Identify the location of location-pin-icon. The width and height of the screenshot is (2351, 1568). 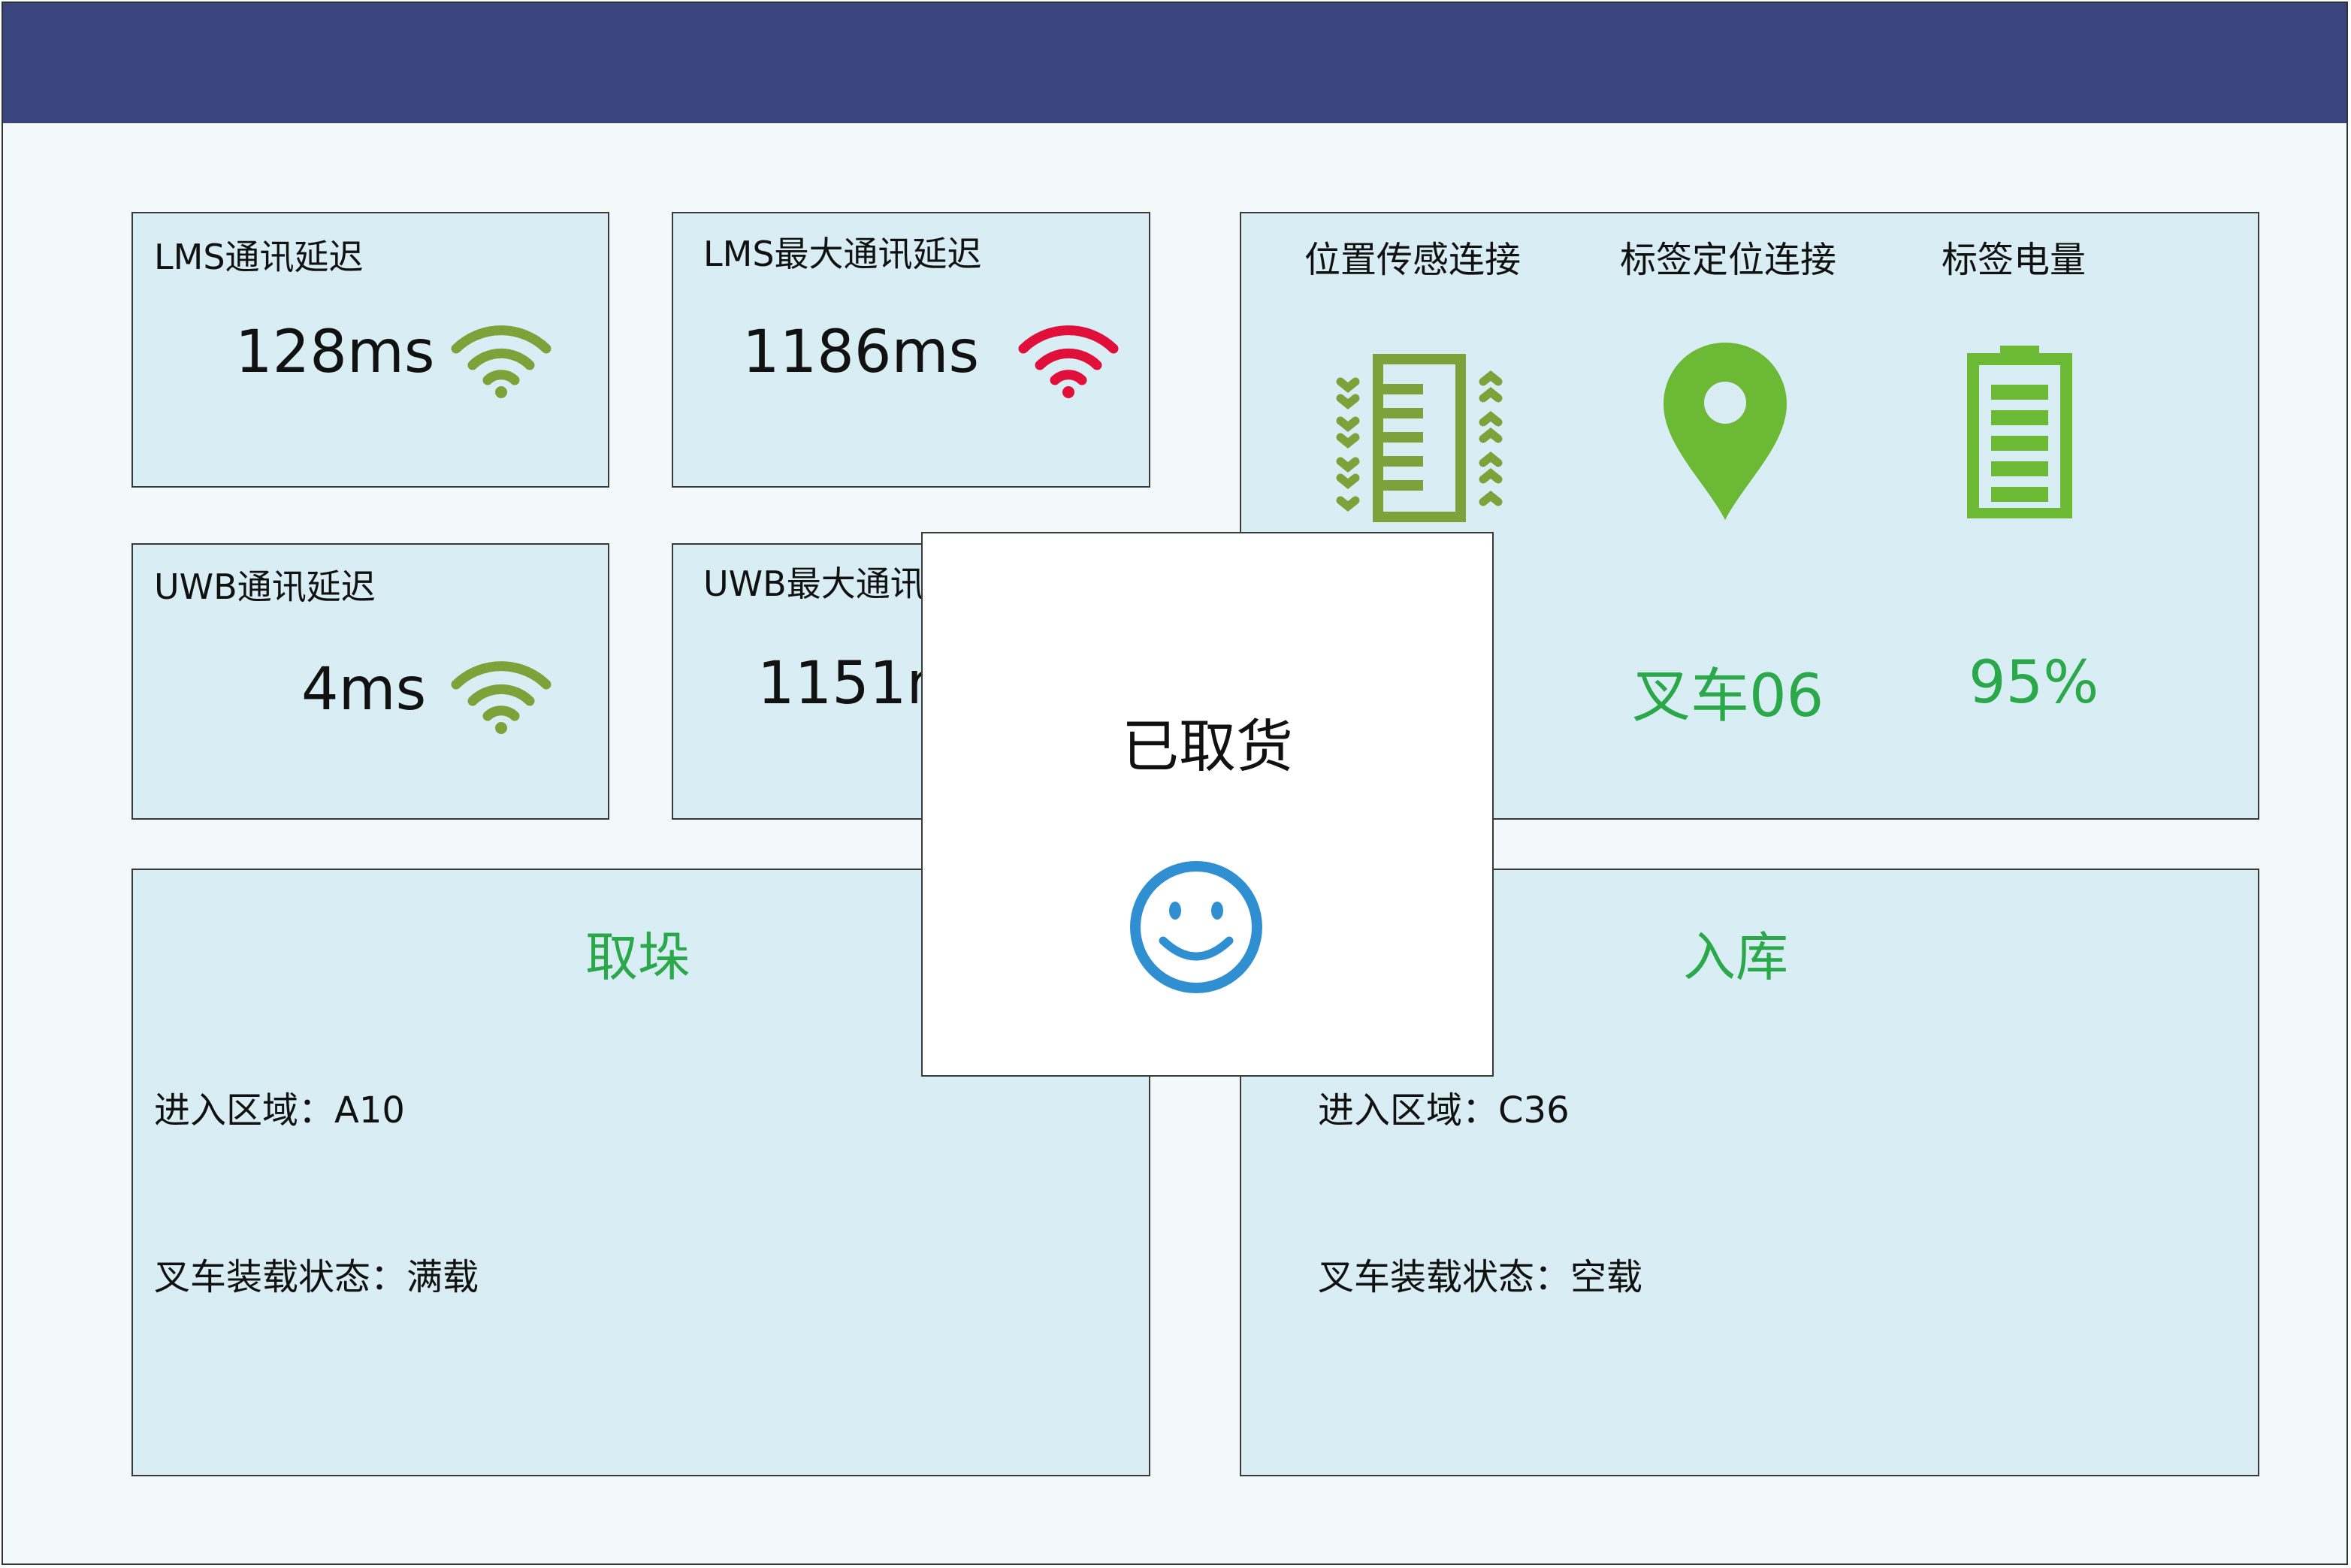
(1726, 431).